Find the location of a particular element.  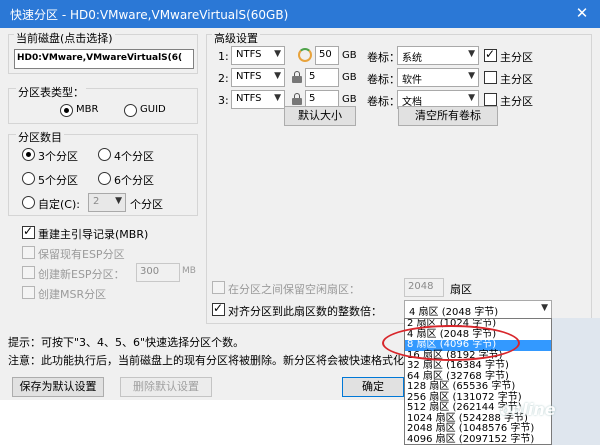

window-title: 快速分区 - HD0:VMware,VMwareVirtualS(60GB) is located at coordinates (149, 15).